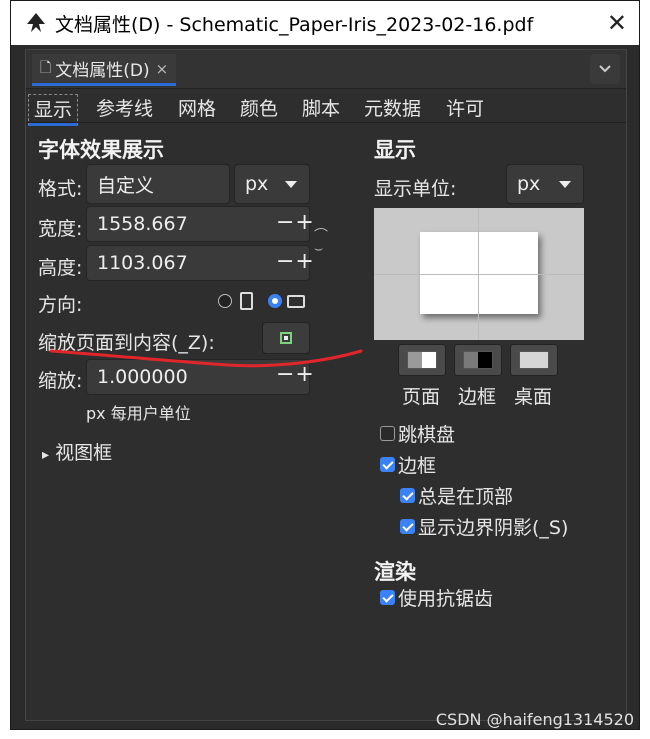  Describe the element at coordinates (101, 150) in the screenshot. I see `left-section-heading: 字体效果展示` at that location.